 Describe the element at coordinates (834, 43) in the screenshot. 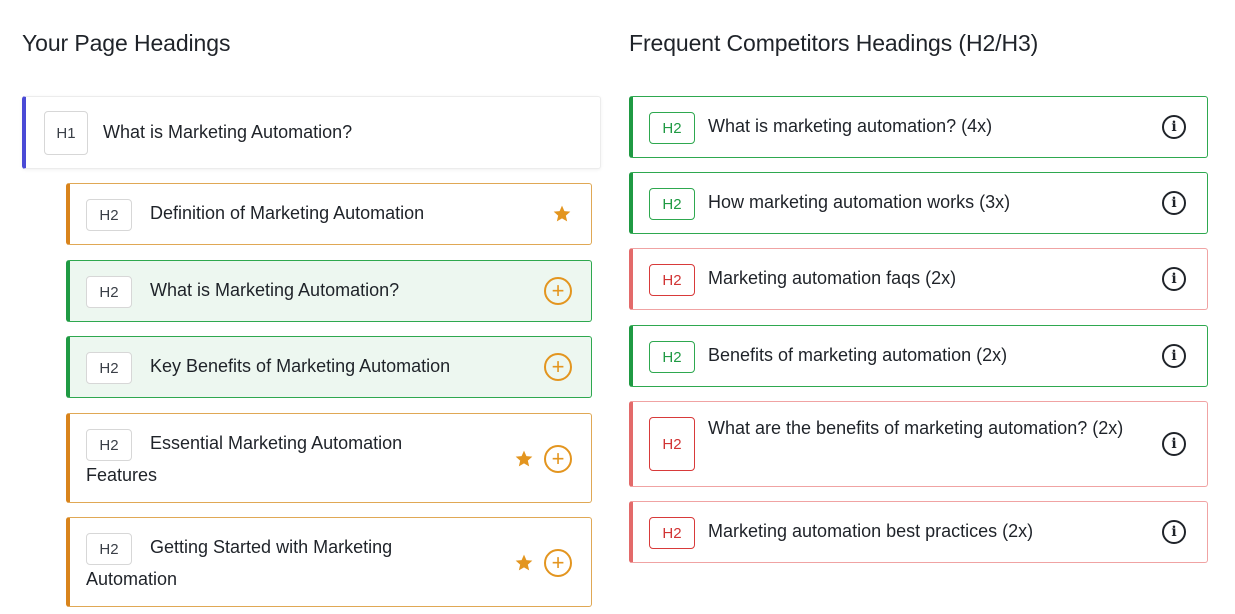

I see `competitors-headings-title: Frequent Competitors Headings (H2/H3)` at that location.